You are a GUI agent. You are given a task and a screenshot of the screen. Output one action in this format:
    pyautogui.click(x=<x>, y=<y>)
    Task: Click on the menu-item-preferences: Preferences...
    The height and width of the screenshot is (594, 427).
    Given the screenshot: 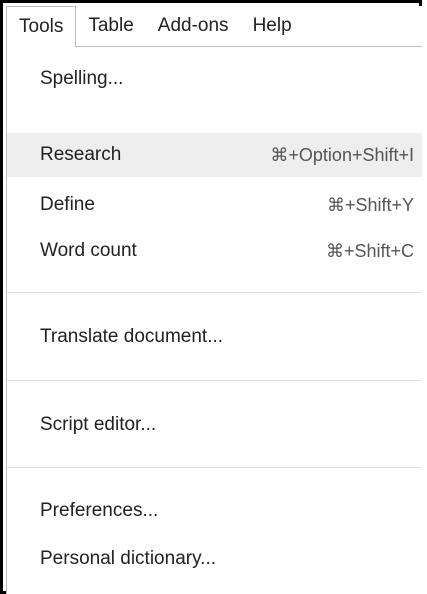 What is the action you would take?
    pyautogui.click(x=214, y=511)
    